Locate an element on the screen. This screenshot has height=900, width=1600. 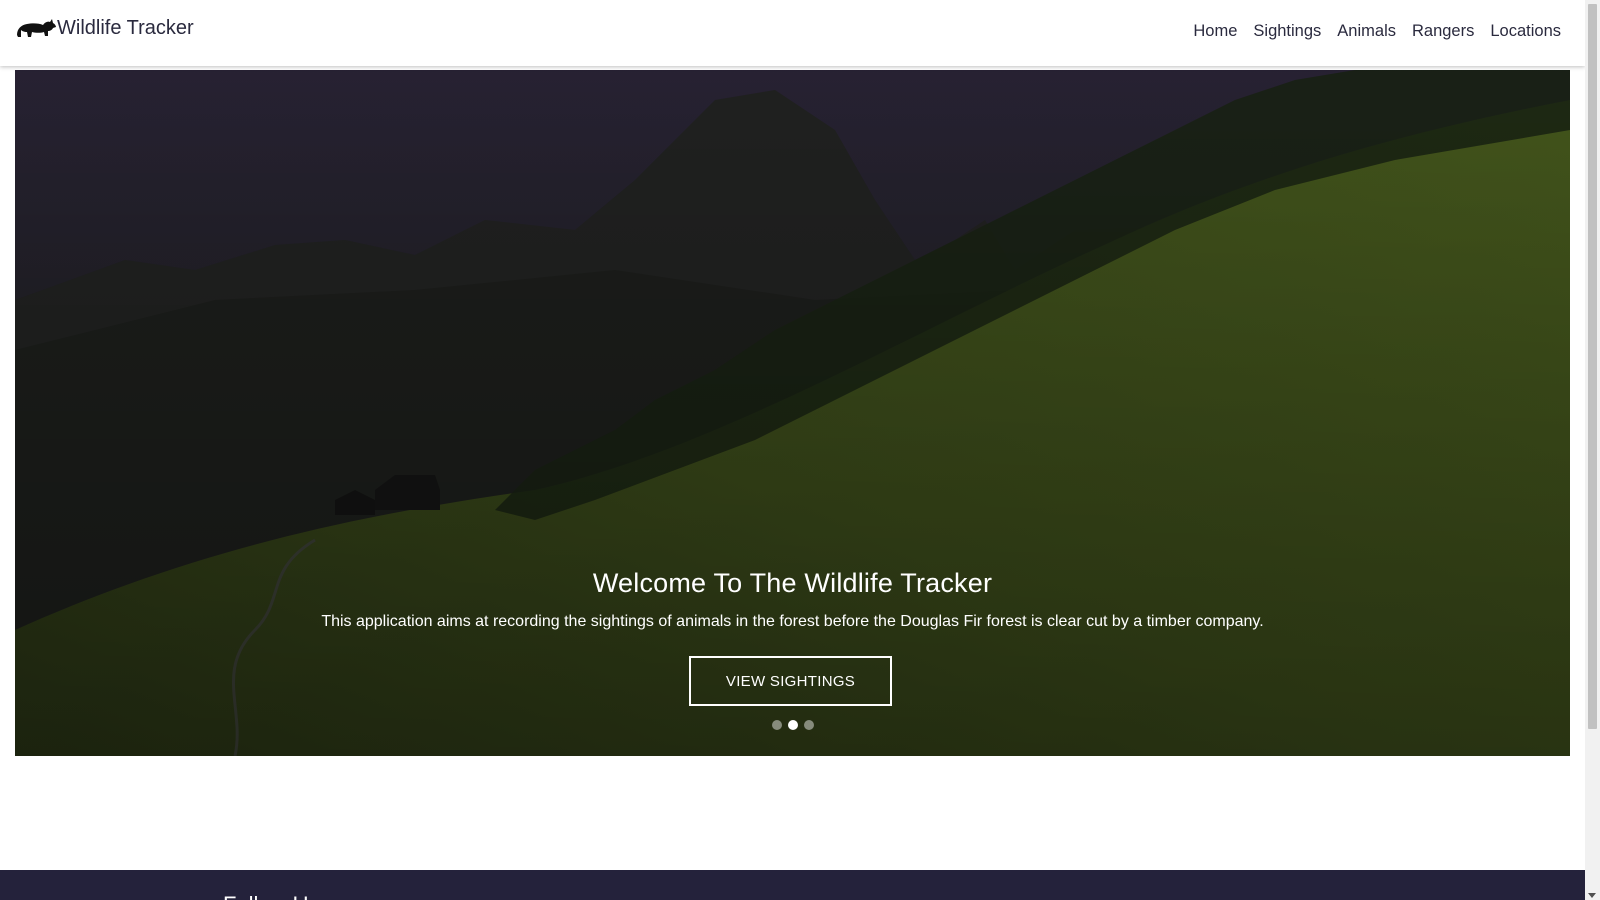
nav-link-rangers: Rangers is located at coordinates (1443, 31).